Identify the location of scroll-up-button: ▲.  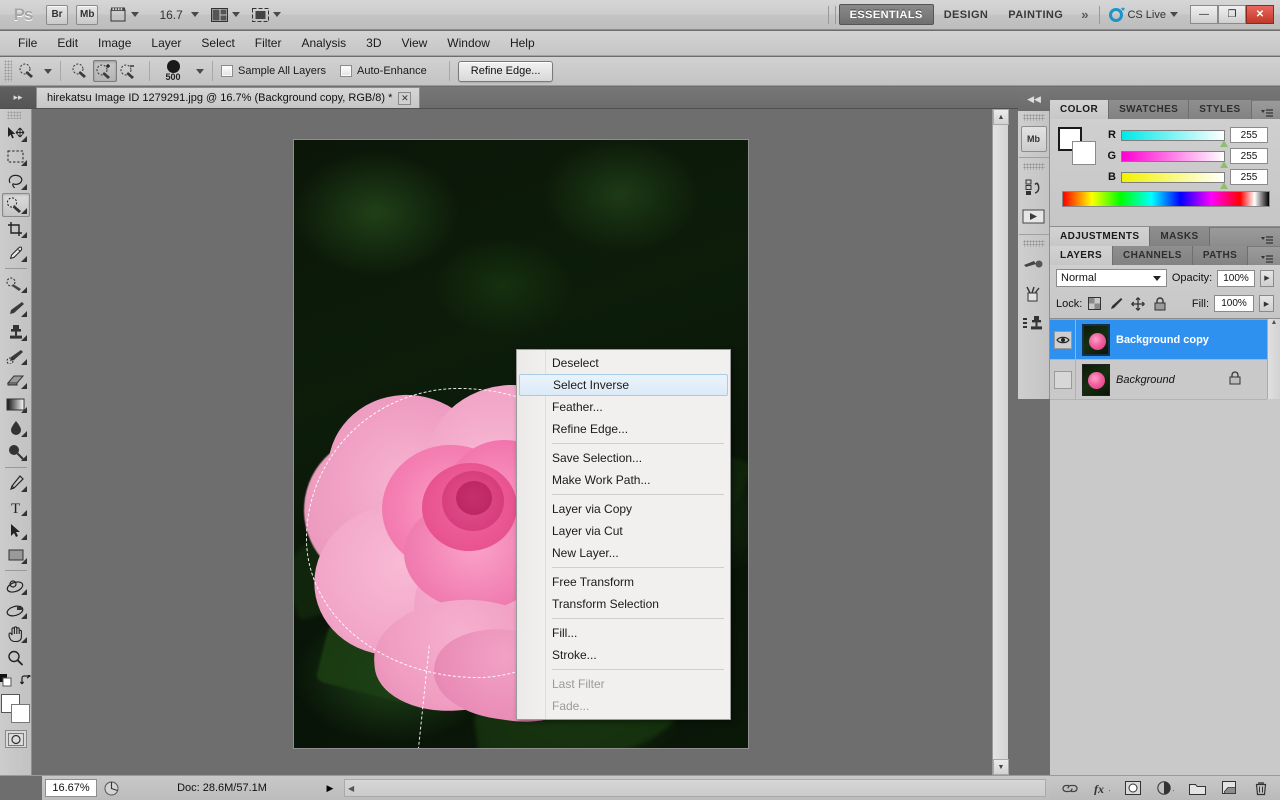
(1001, 117).